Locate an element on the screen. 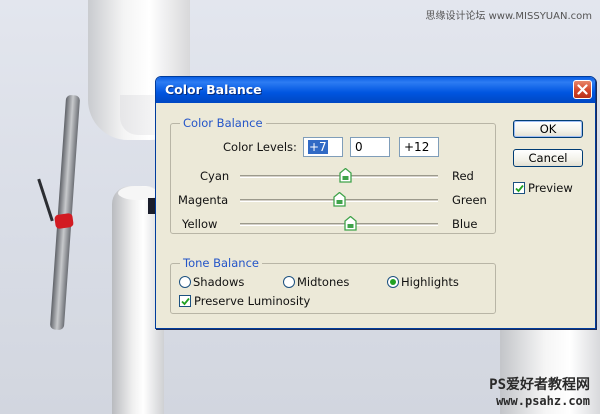 This screenshot has height=414, width=600. close-button is located at coordinates (582, 89).